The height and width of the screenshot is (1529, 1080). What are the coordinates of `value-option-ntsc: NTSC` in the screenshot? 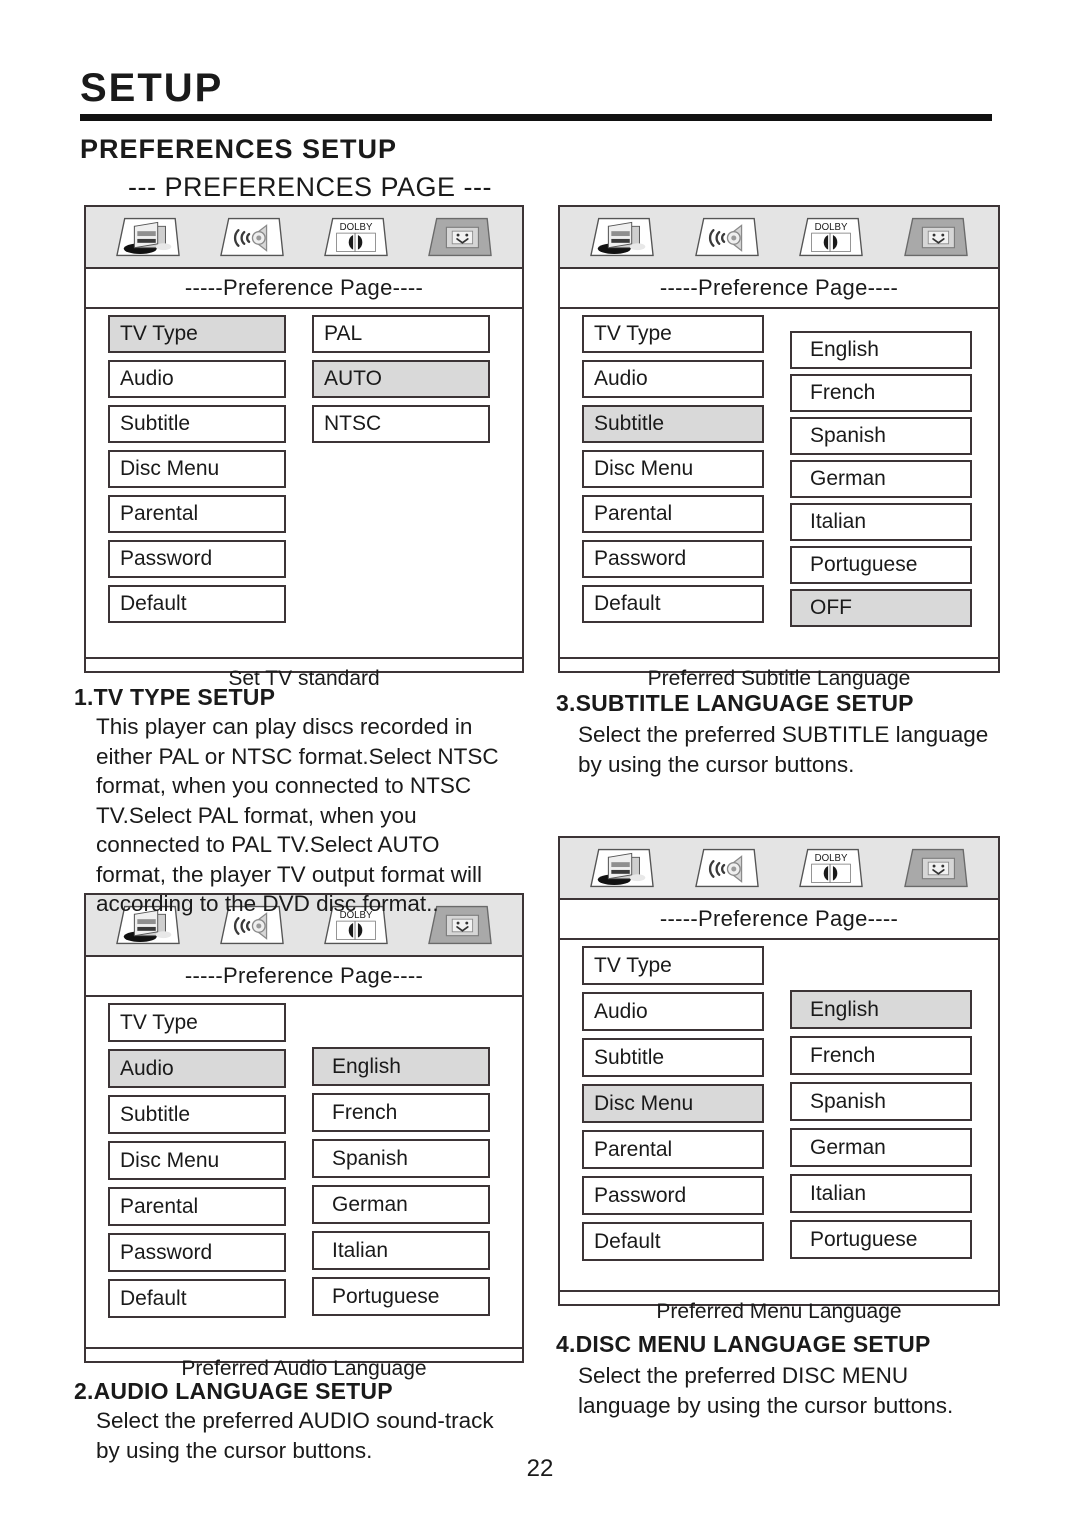 It's located at (401, 424).